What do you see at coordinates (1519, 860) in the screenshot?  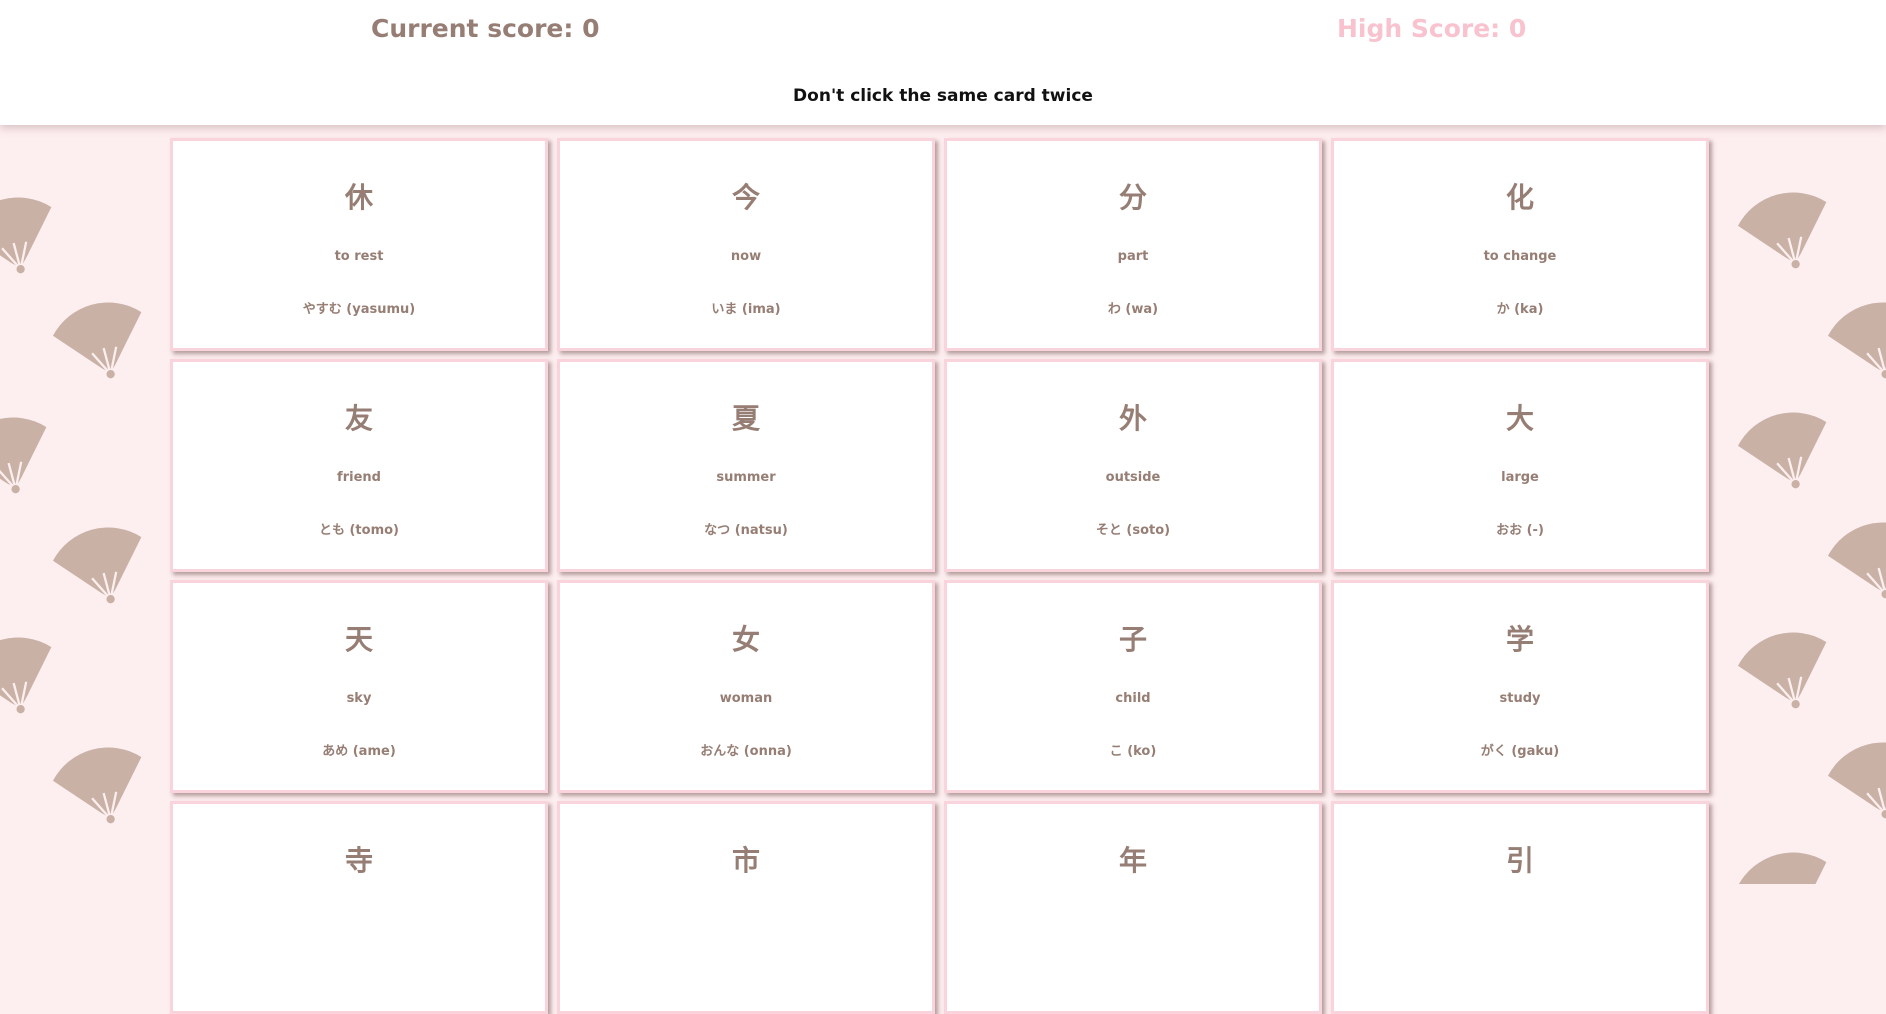 I see `card-kanji: 引` at bounding box center [1519, 860].